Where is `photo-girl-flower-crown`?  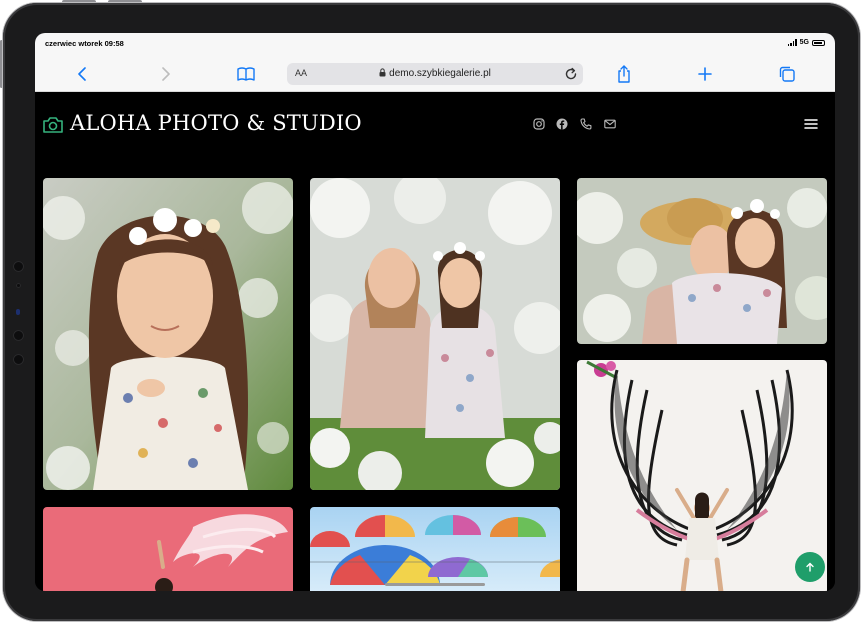 photo-girl-flower-crown is located at coordinates (168, 334).